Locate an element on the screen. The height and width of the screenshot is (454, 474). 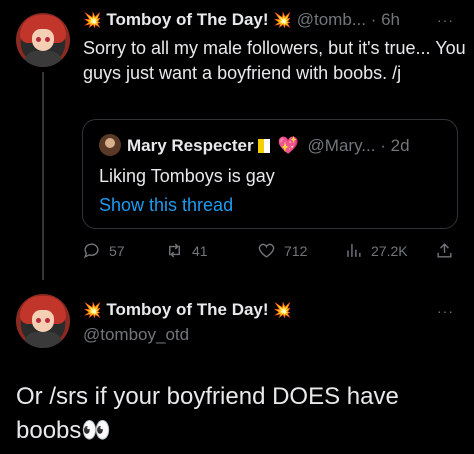
quoted-author-avatar is located at coordinates (110, 145).